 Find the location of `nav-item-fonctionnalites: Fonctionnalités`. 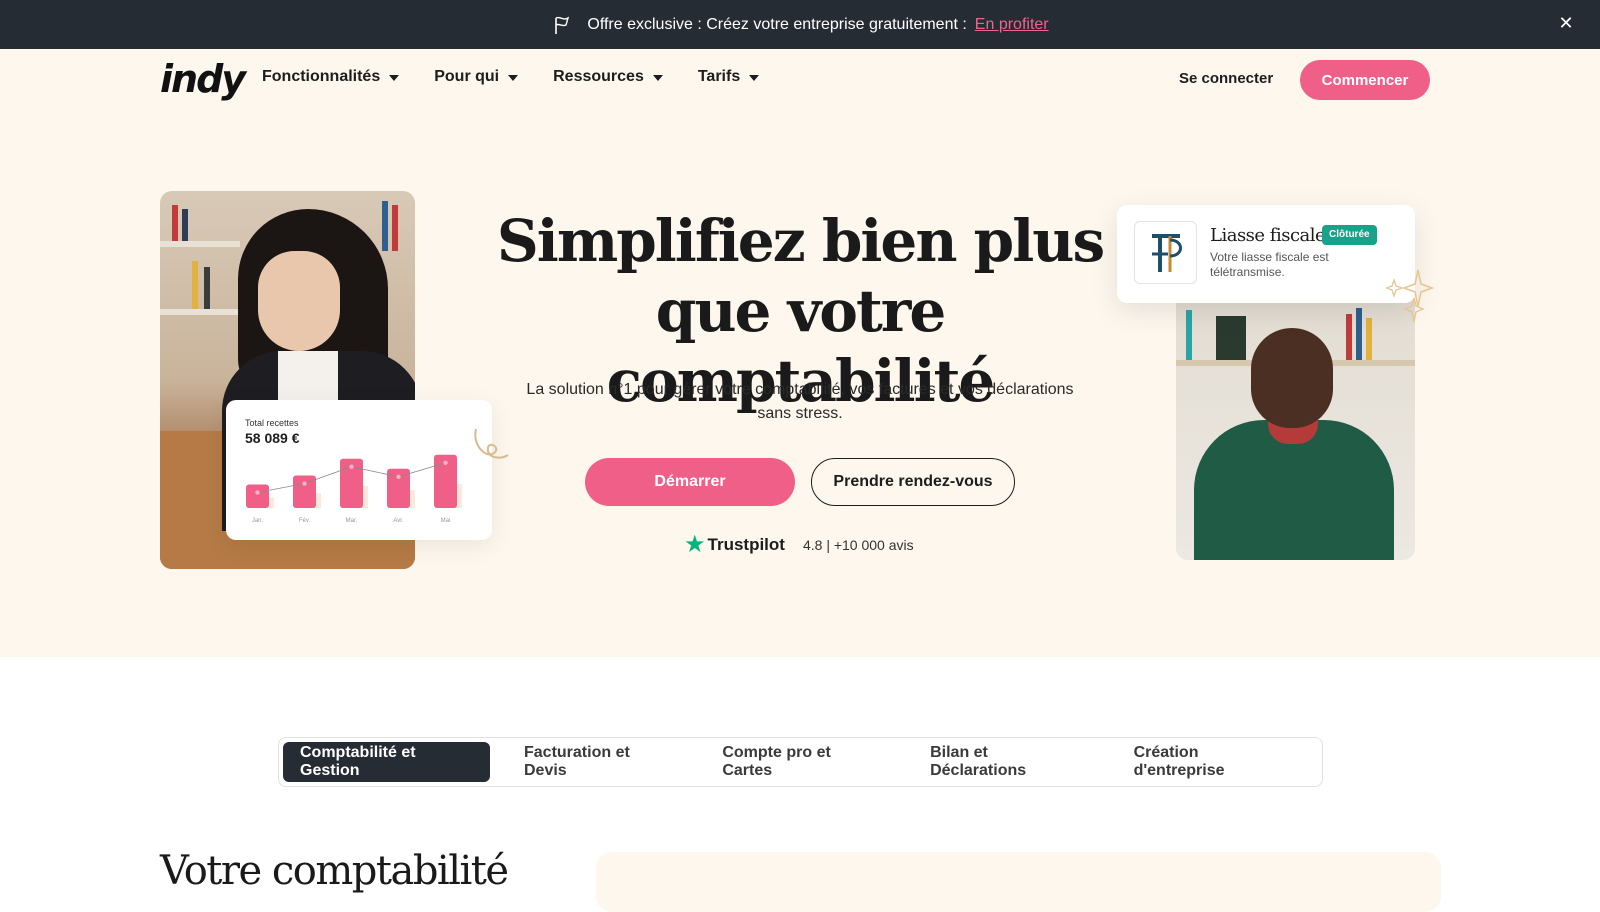

nav-item-fonctionnalites: Fonctionnalités is located at coordinates (331, 77).